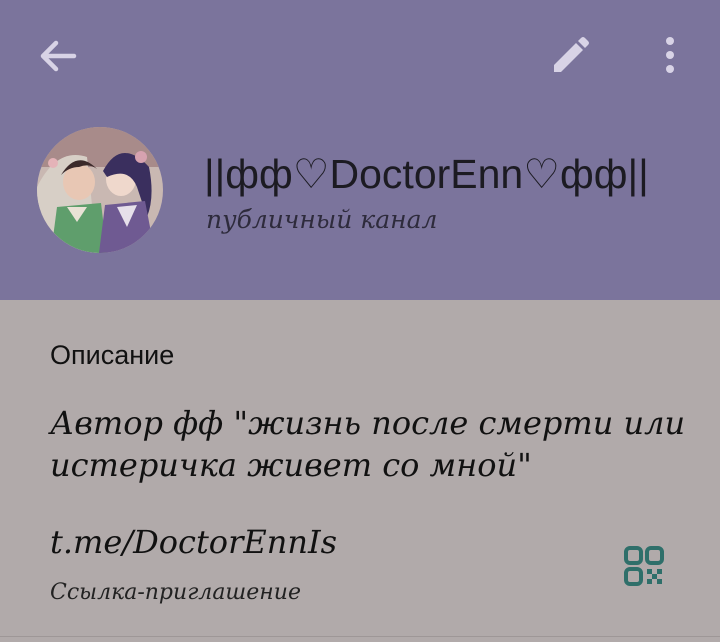  What do you see at coordinates (426, 174) in the screenshot?
I see `channel-name: ||фф♡DoctorEnn♡фф||` at bounding box center [426, 174].